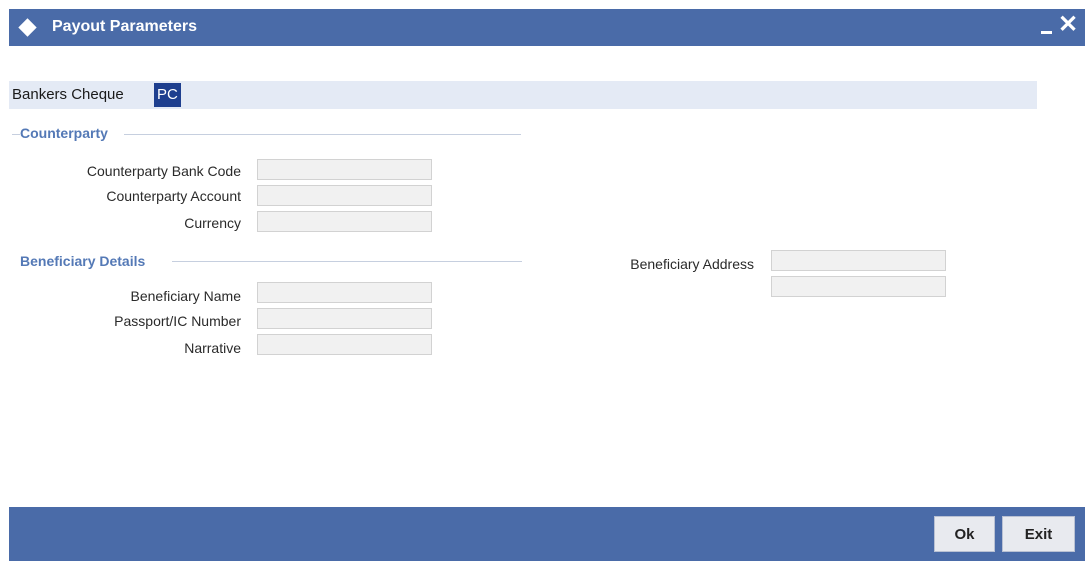 This screenshot has width=1085, height=561. I want to click on passport-ic-number-label: Passport/IC Number, so click(177, 321).